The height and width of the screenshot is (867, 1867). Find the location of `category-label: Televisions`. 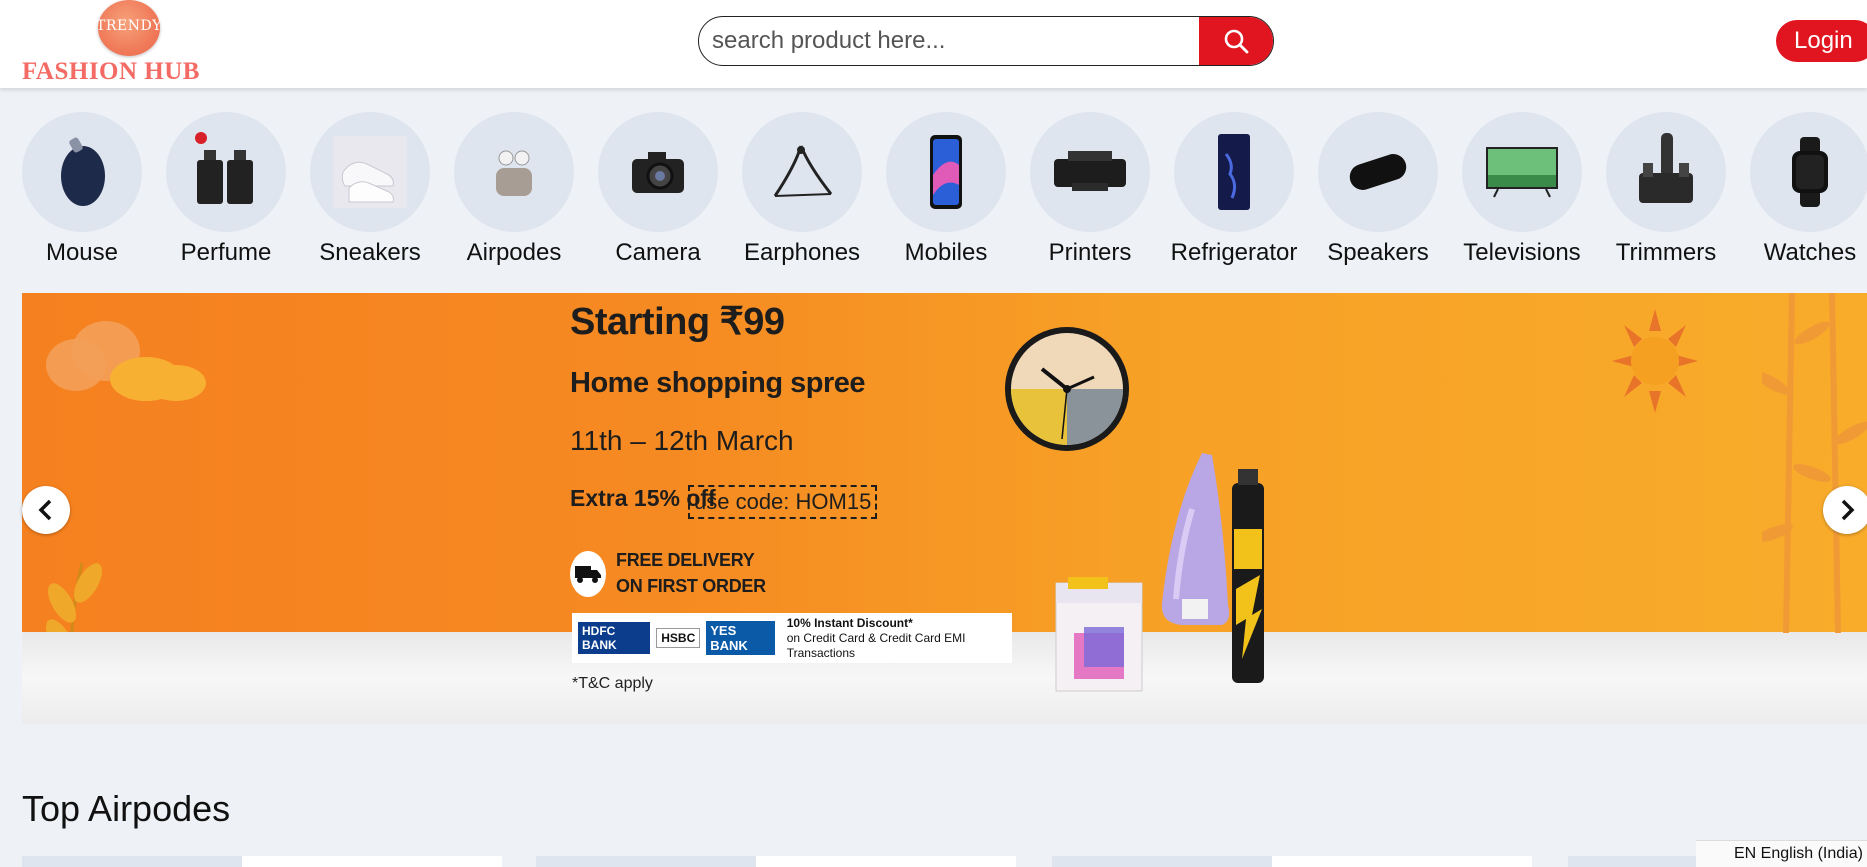

category-label: Televisions is located at coordinates (1522, 252).